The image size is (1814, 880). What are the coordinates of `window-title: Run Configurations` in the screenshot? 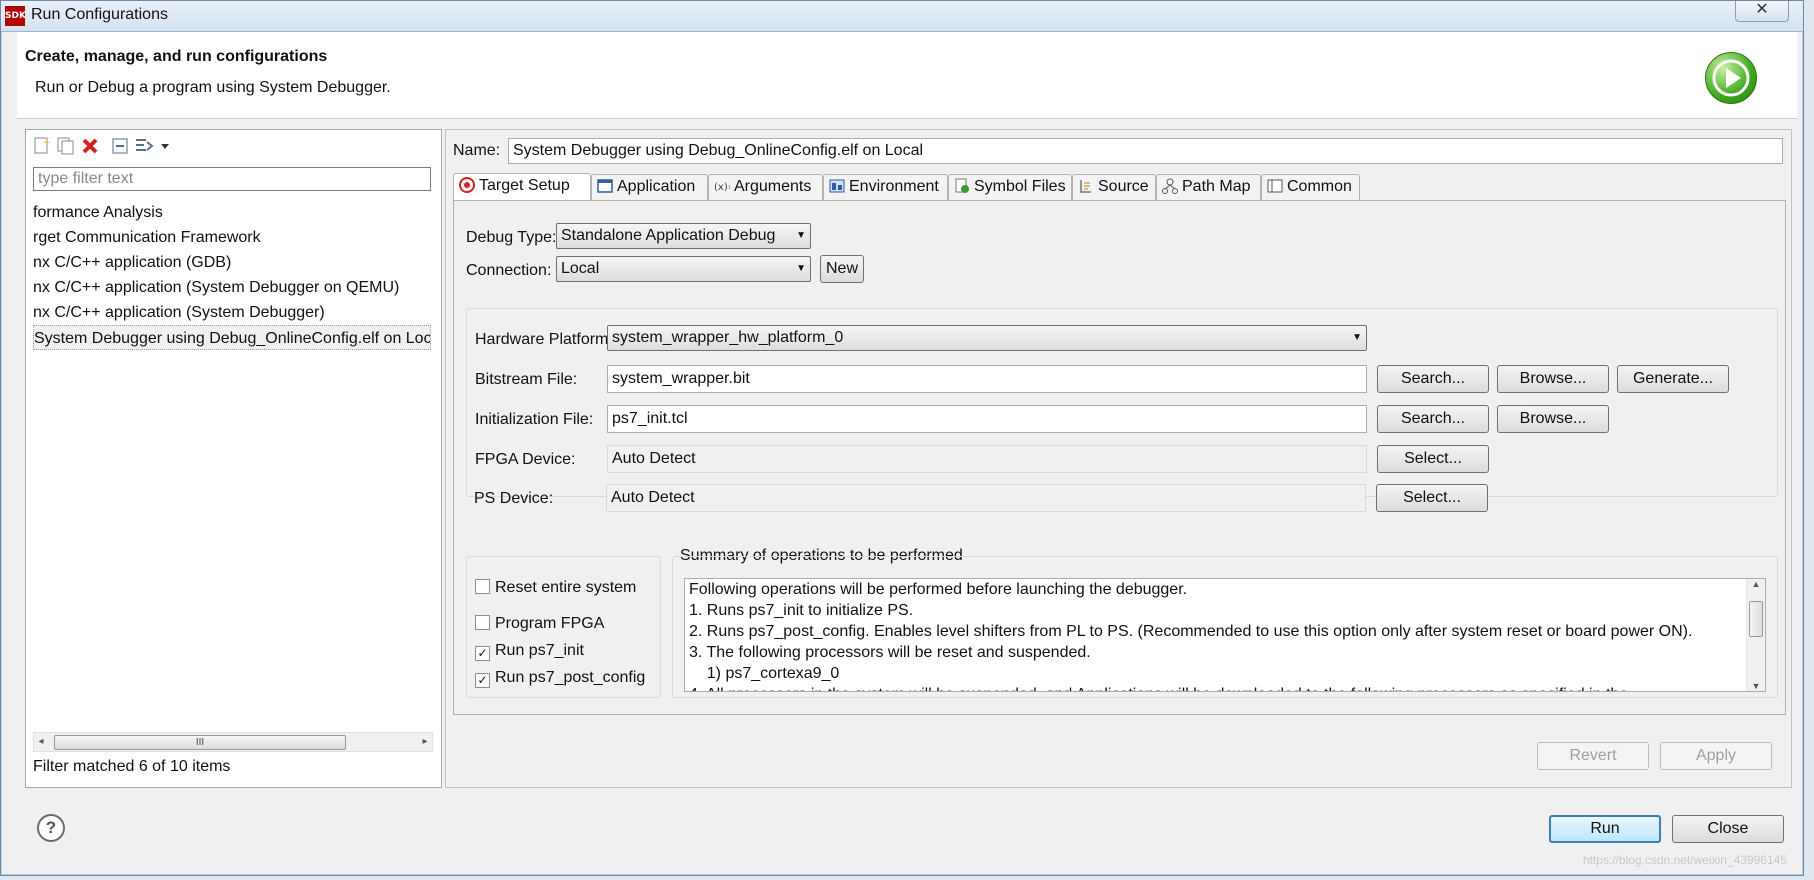 It's located at (99, 14).